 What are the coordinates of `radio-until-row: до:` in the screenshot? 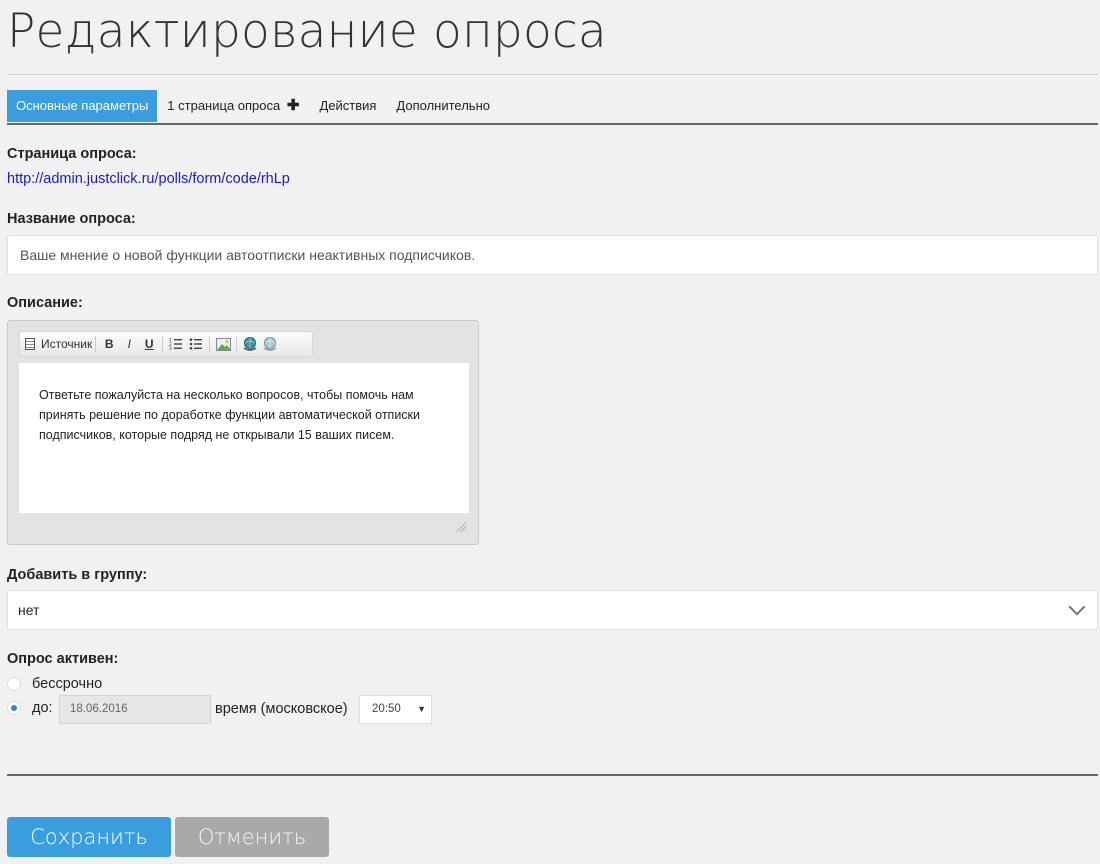 It's located at (30, 708).